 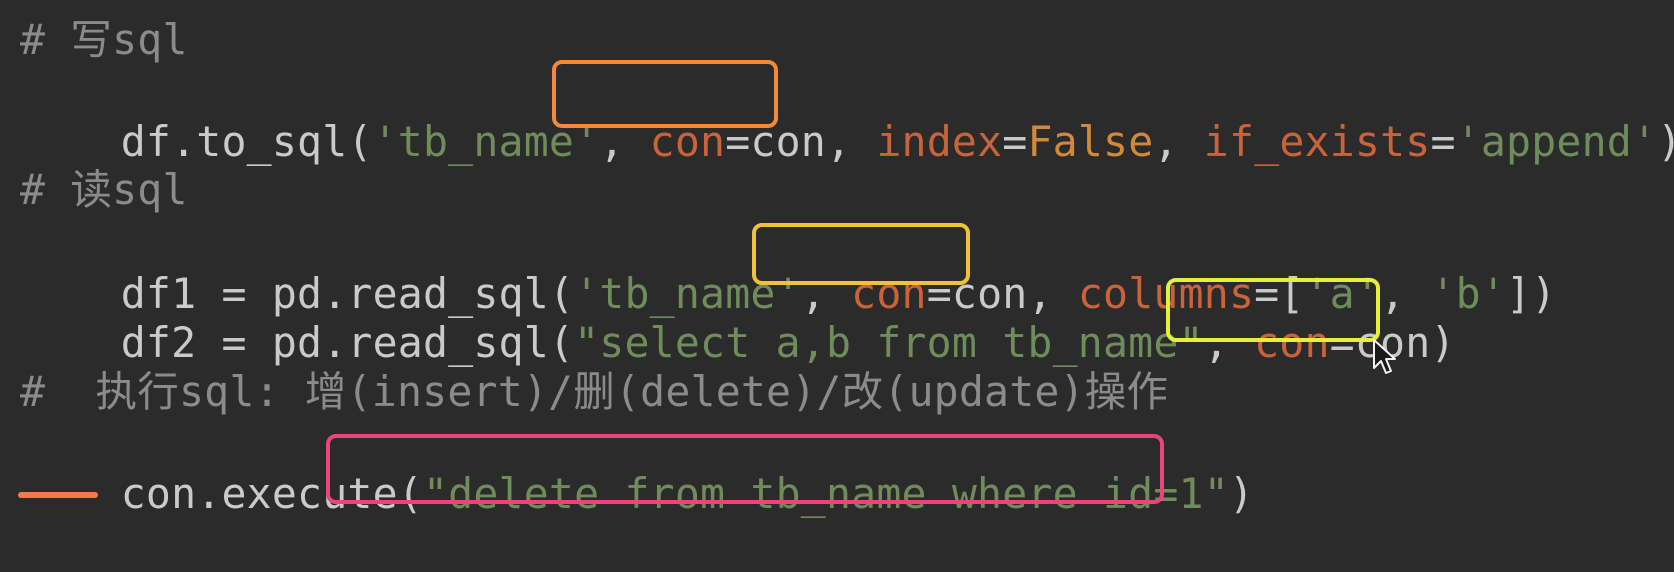 What do you see at coordinates (939, 141) in the screenshot?
I see `code-keyword-arg: index` at bounding box center [939, 141].